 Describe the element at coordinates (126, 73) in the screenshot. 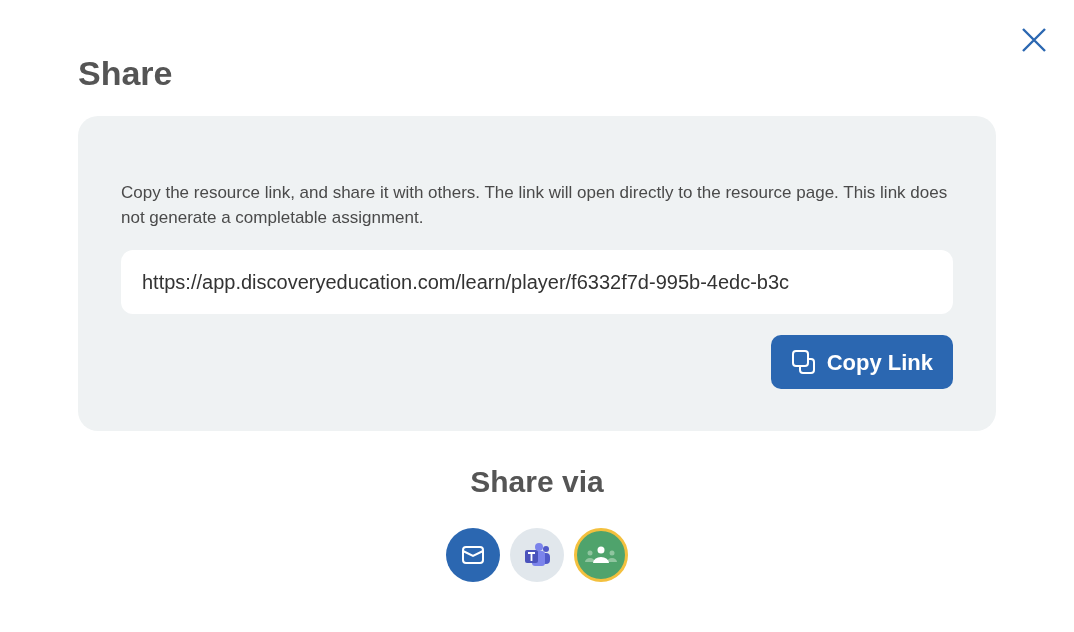

I see `dialog-title: Share` at that location.